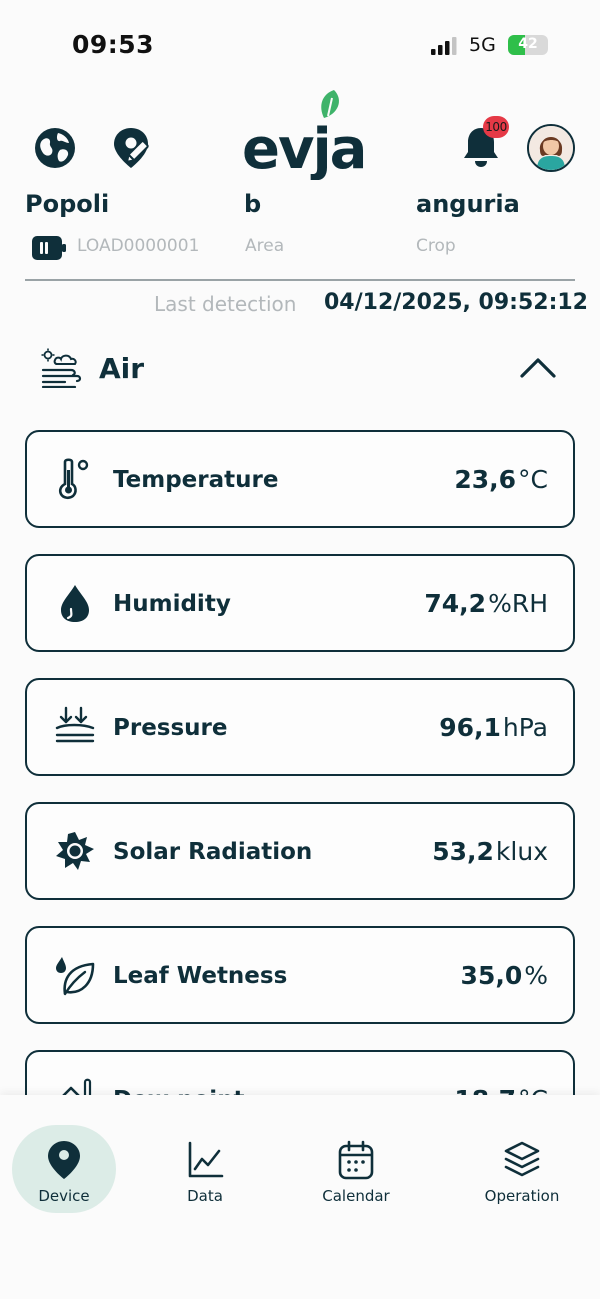 The height and width of the screenshot is (1299, 600). I want to click on metric-reading: 53,2klux, so click(490, 851).